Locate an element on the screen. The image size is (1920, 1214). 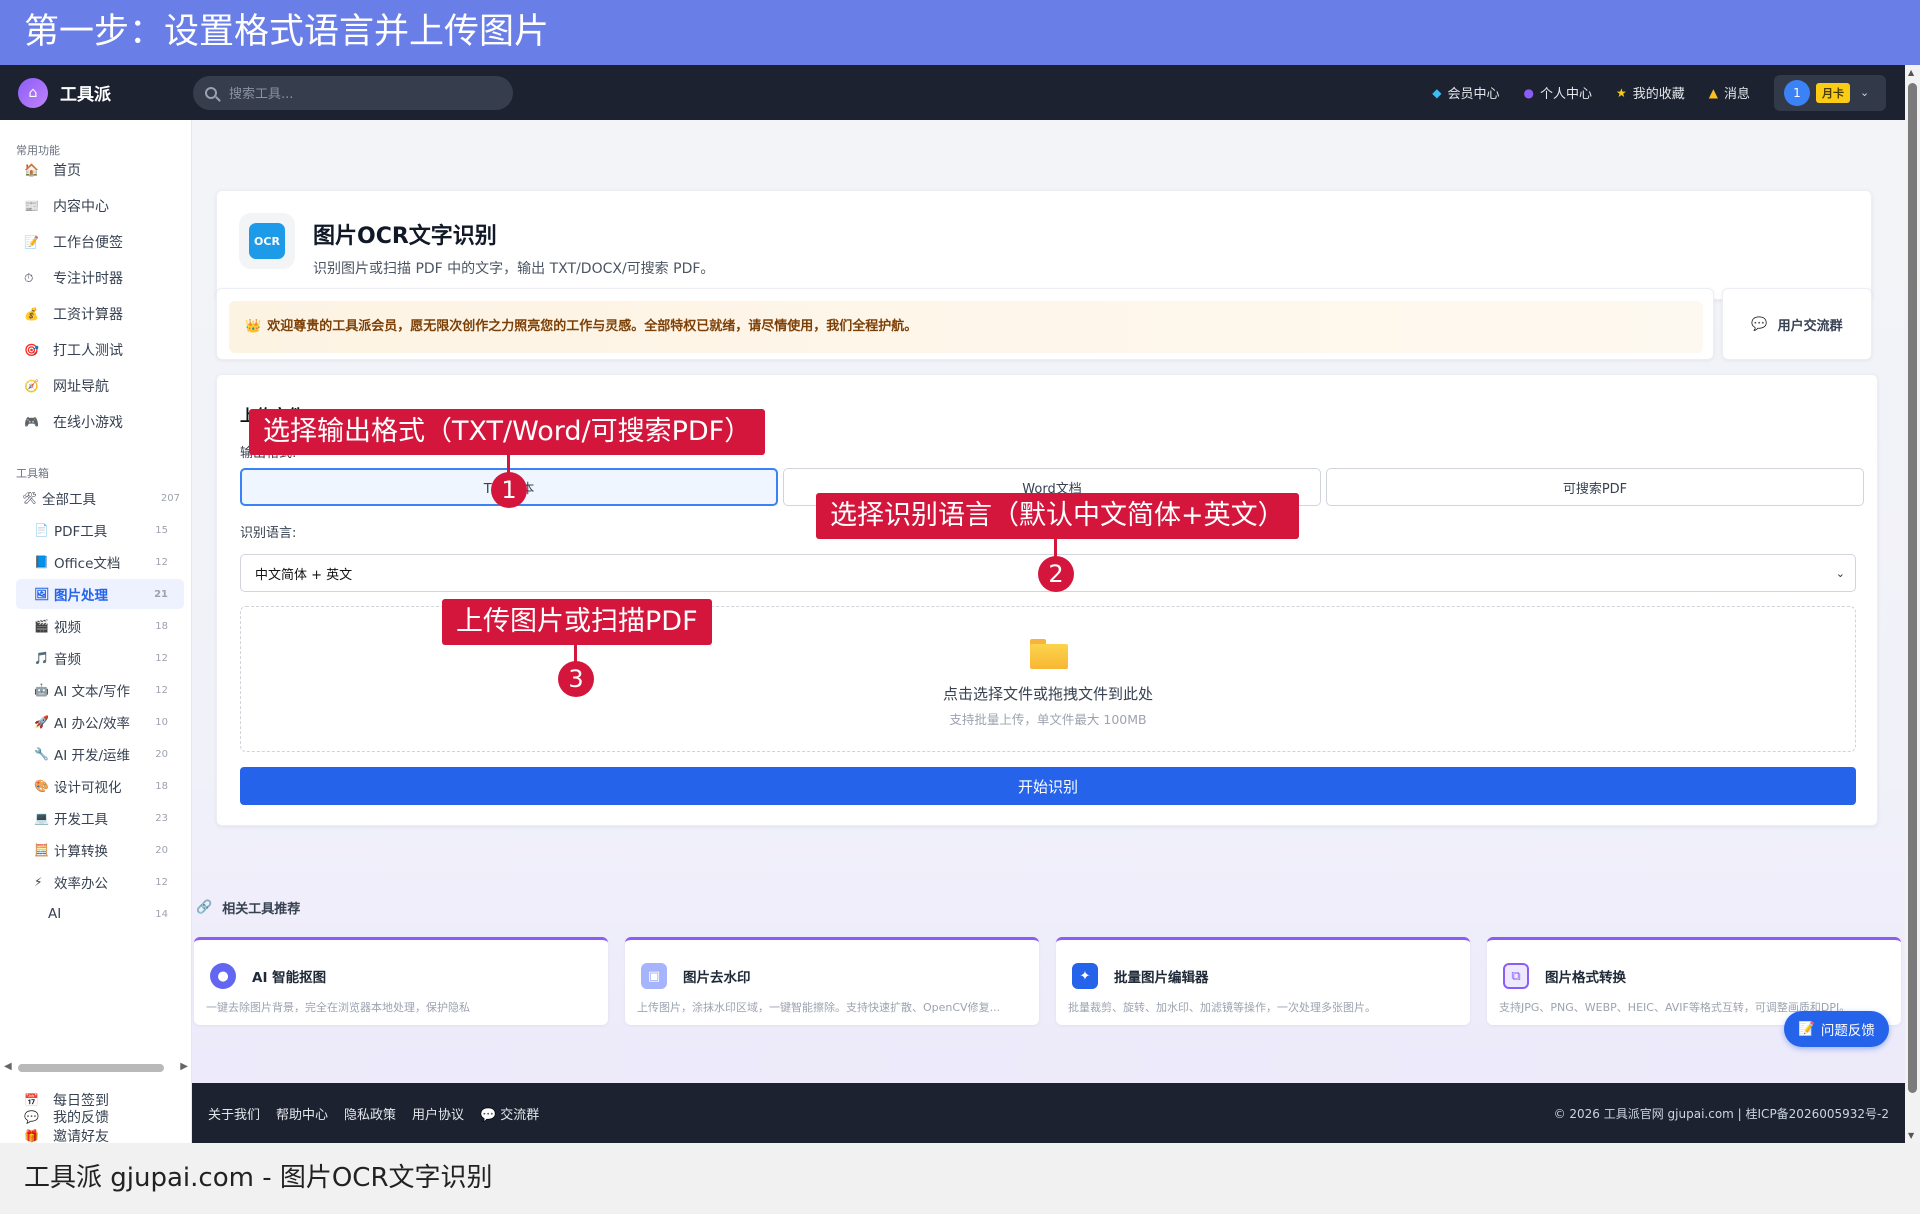
tool-count: 23 is located at coordinates (161, 818).